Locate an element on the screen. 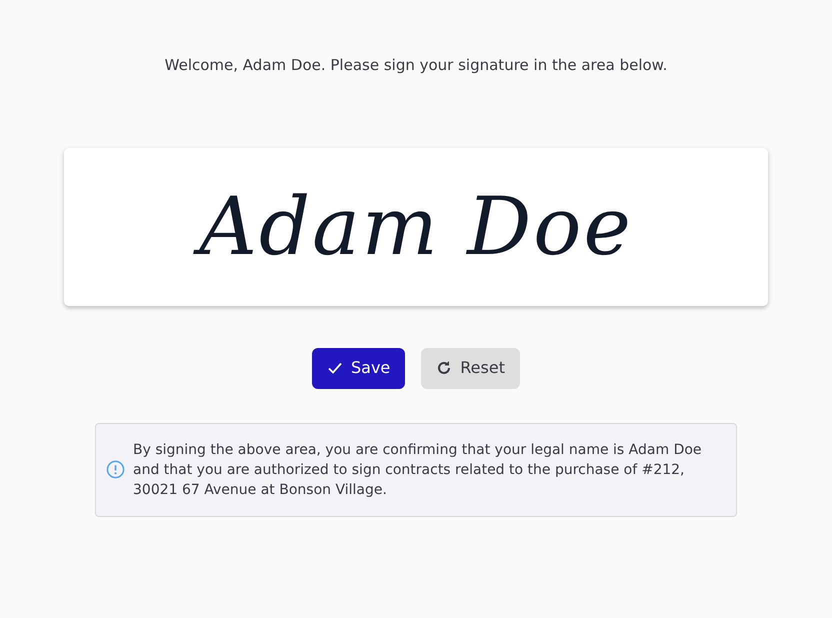  refresh-icon is located at coordinates (444, 368).